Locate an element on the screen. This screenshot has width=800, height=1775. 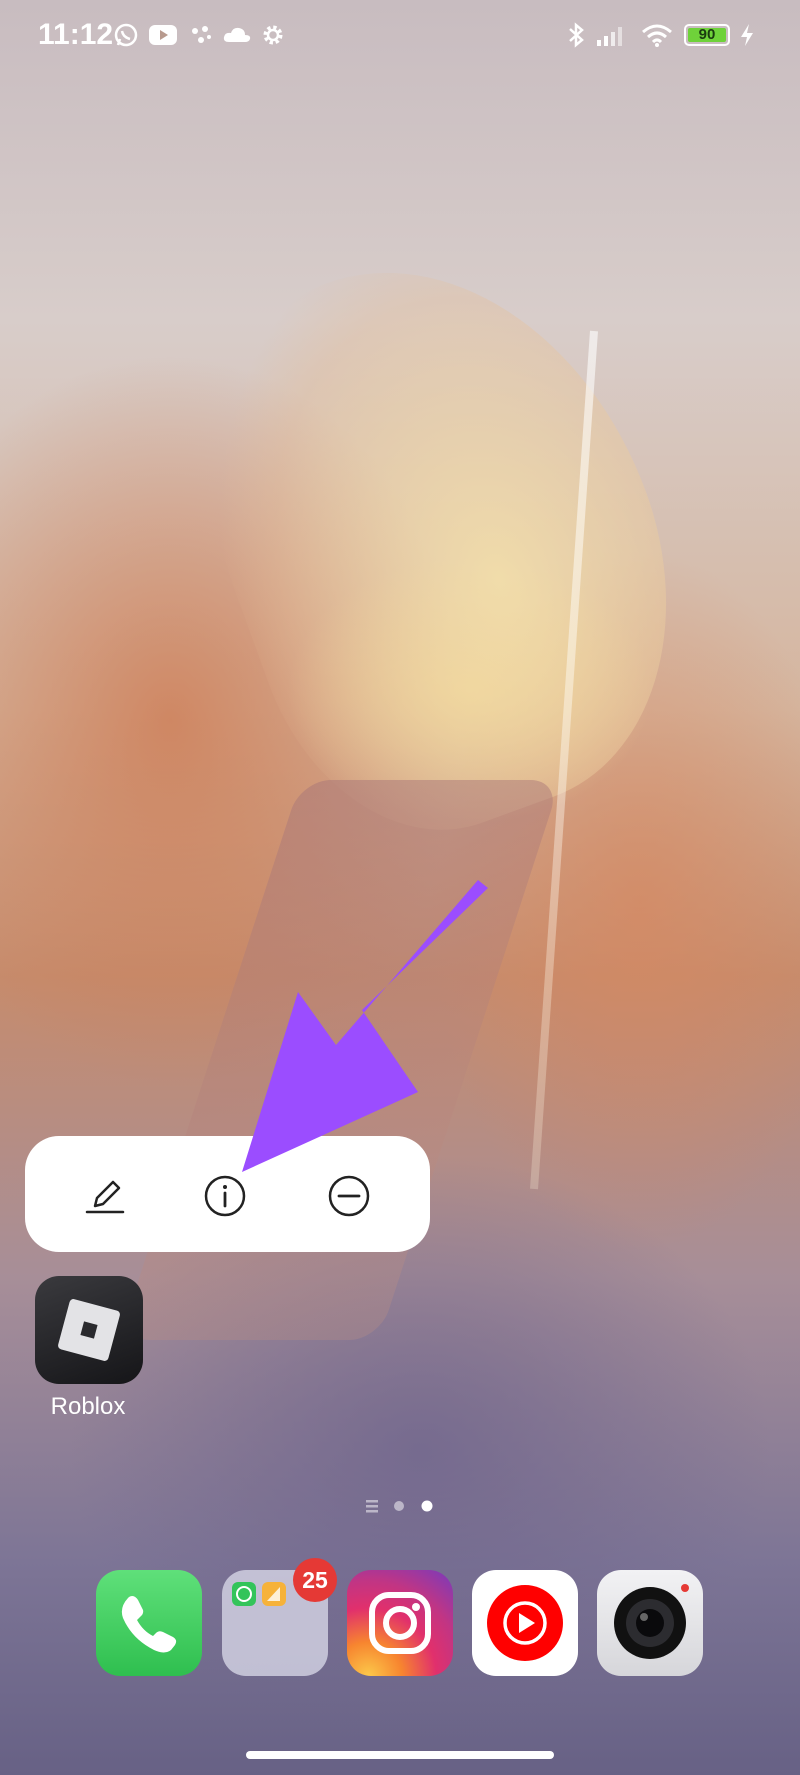
youtube-music-icon is located at coordinates (525, 1623).